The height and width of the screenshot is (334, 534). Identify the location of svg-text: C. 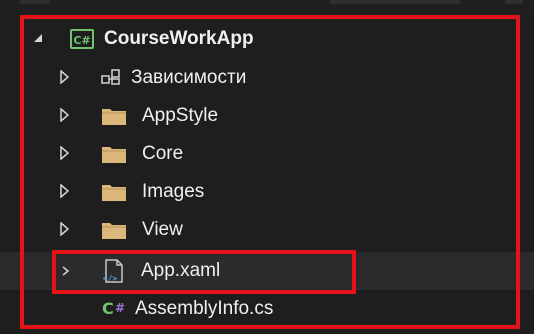
(108, 308).